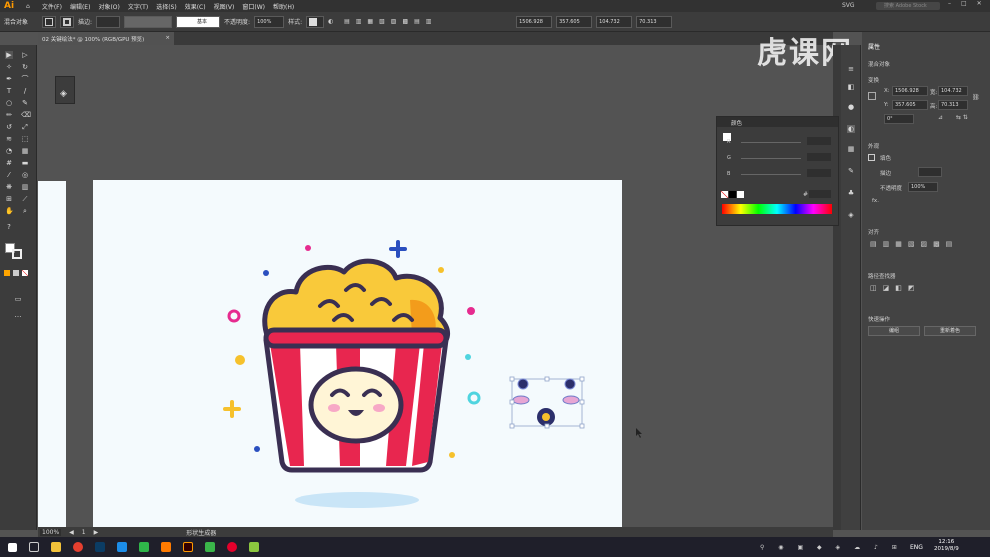 The width and height of the screenshot is (990, 557). What do you see at coordinates (914, 244) in the screenshot?
I see `align-buttons: ▤▥▦▧▨▩▤` at bounding box center [914, 244].